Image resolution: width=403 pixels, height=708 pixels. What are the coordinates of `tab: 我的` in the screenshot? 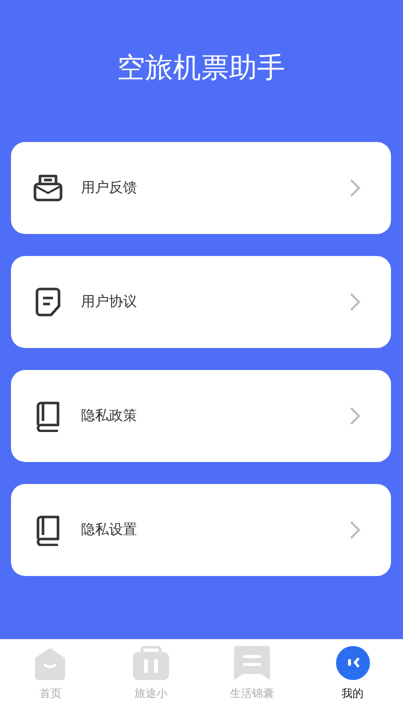 It's located at (352, 674).